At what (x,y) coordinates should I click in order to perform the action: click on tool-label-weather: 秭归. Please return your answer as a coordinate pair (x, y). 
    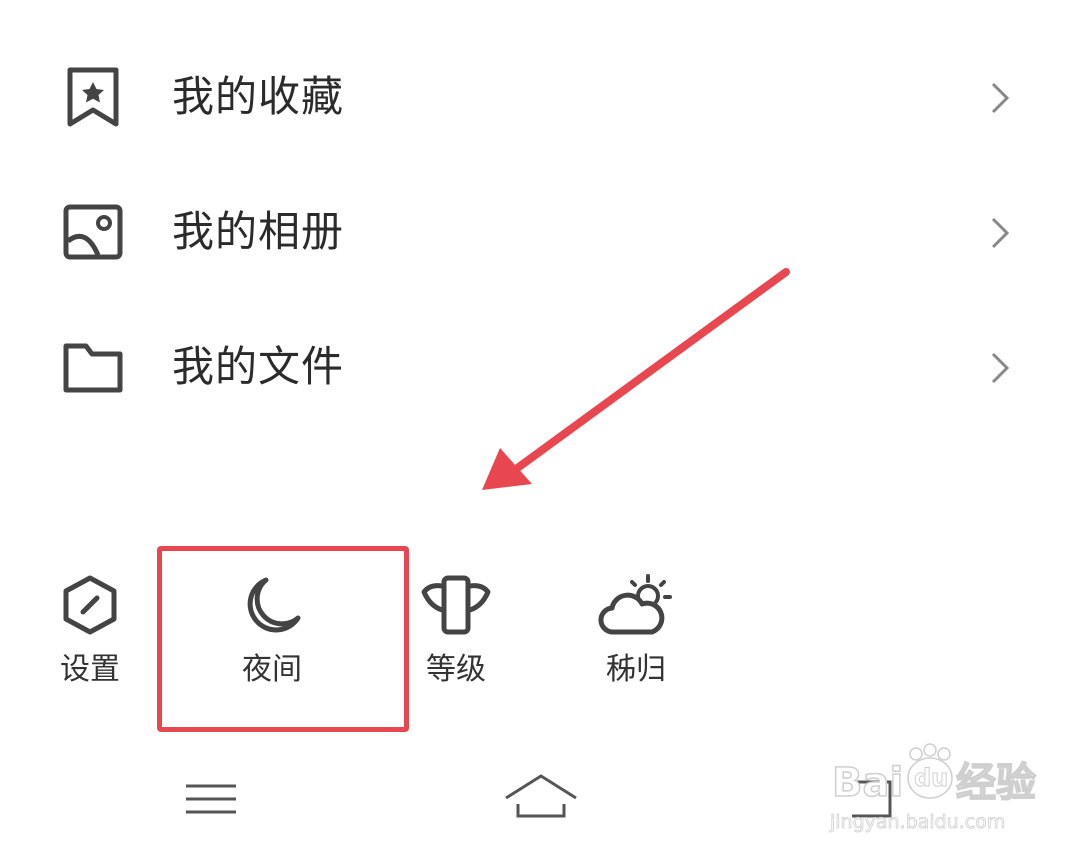
    Looking at the image, I should click on (636, 669).